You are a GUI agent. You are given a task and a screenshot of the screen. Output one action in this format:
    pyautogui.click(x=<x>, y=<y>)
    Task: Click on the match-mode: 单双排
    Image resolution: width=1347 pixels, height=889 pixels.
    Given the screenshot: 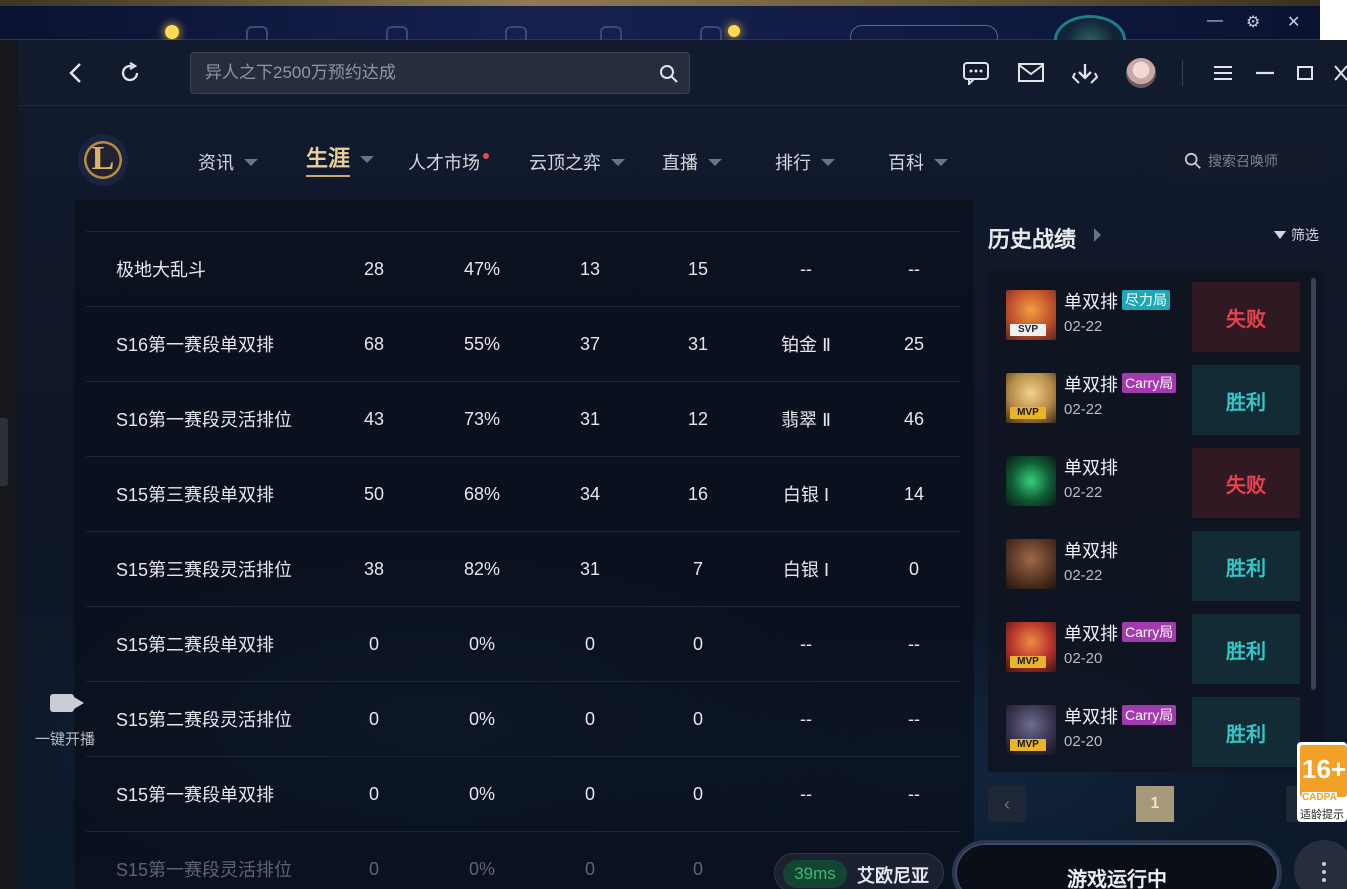 What is the action you would take?
    pyautogui.click(x=1091, y=634)
    